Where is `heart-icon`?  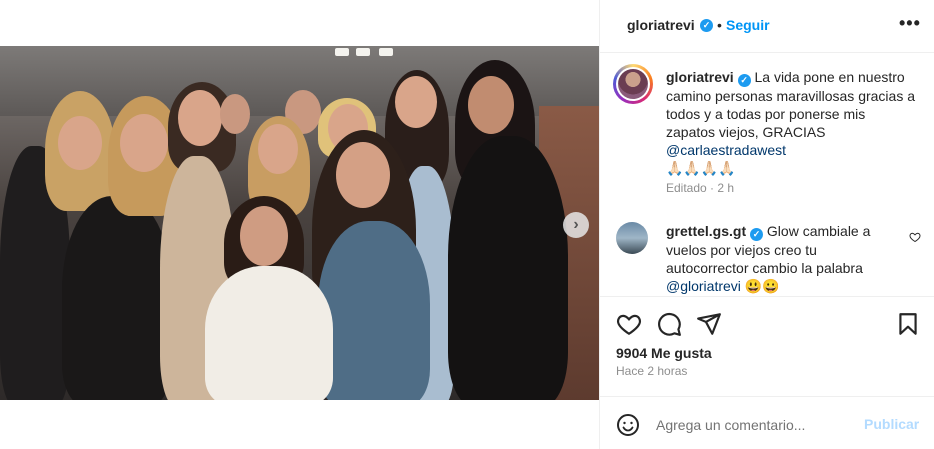
heart-icon is located at coordinates (629, 324).